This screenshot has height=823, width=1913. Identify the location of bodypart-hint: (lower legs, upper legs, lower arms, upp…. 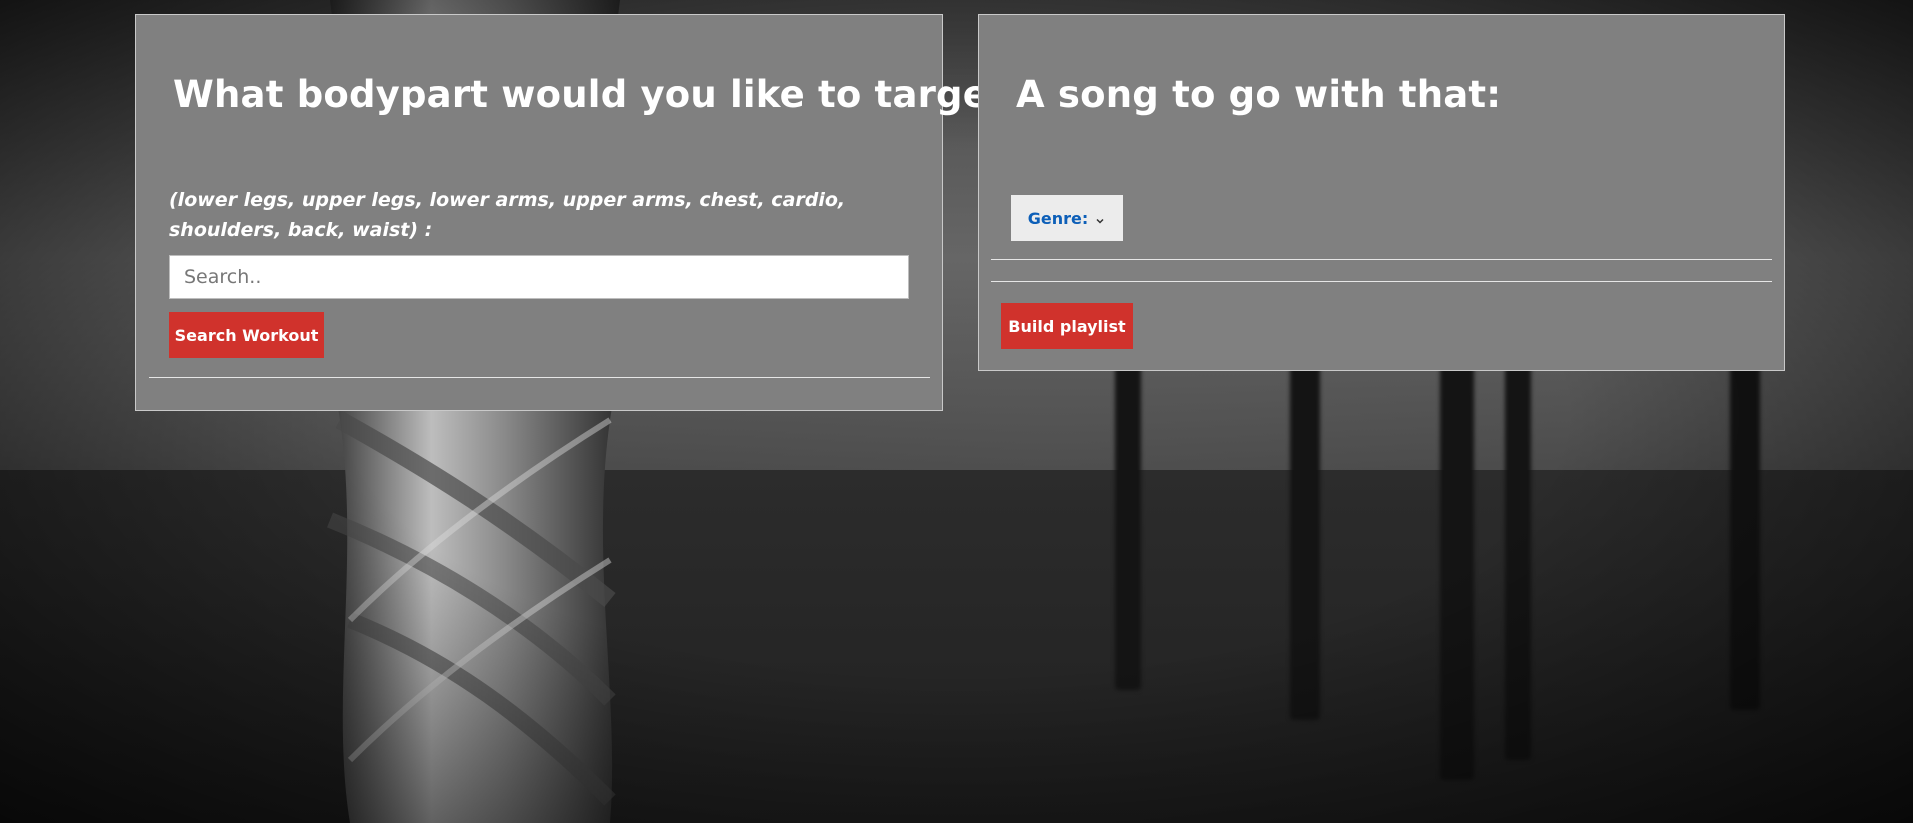
(507, 215).